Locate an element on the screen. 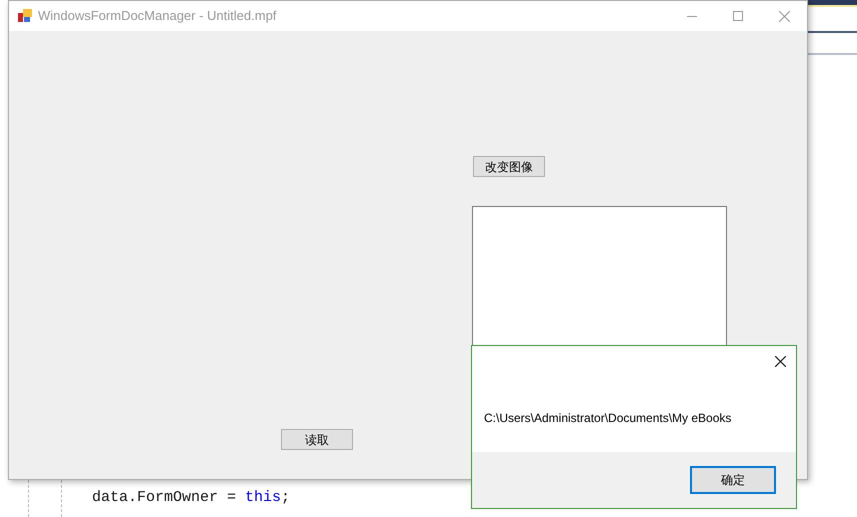 This screenshot has height=517, width=857. app-icon is located at coordinates (25, 16).